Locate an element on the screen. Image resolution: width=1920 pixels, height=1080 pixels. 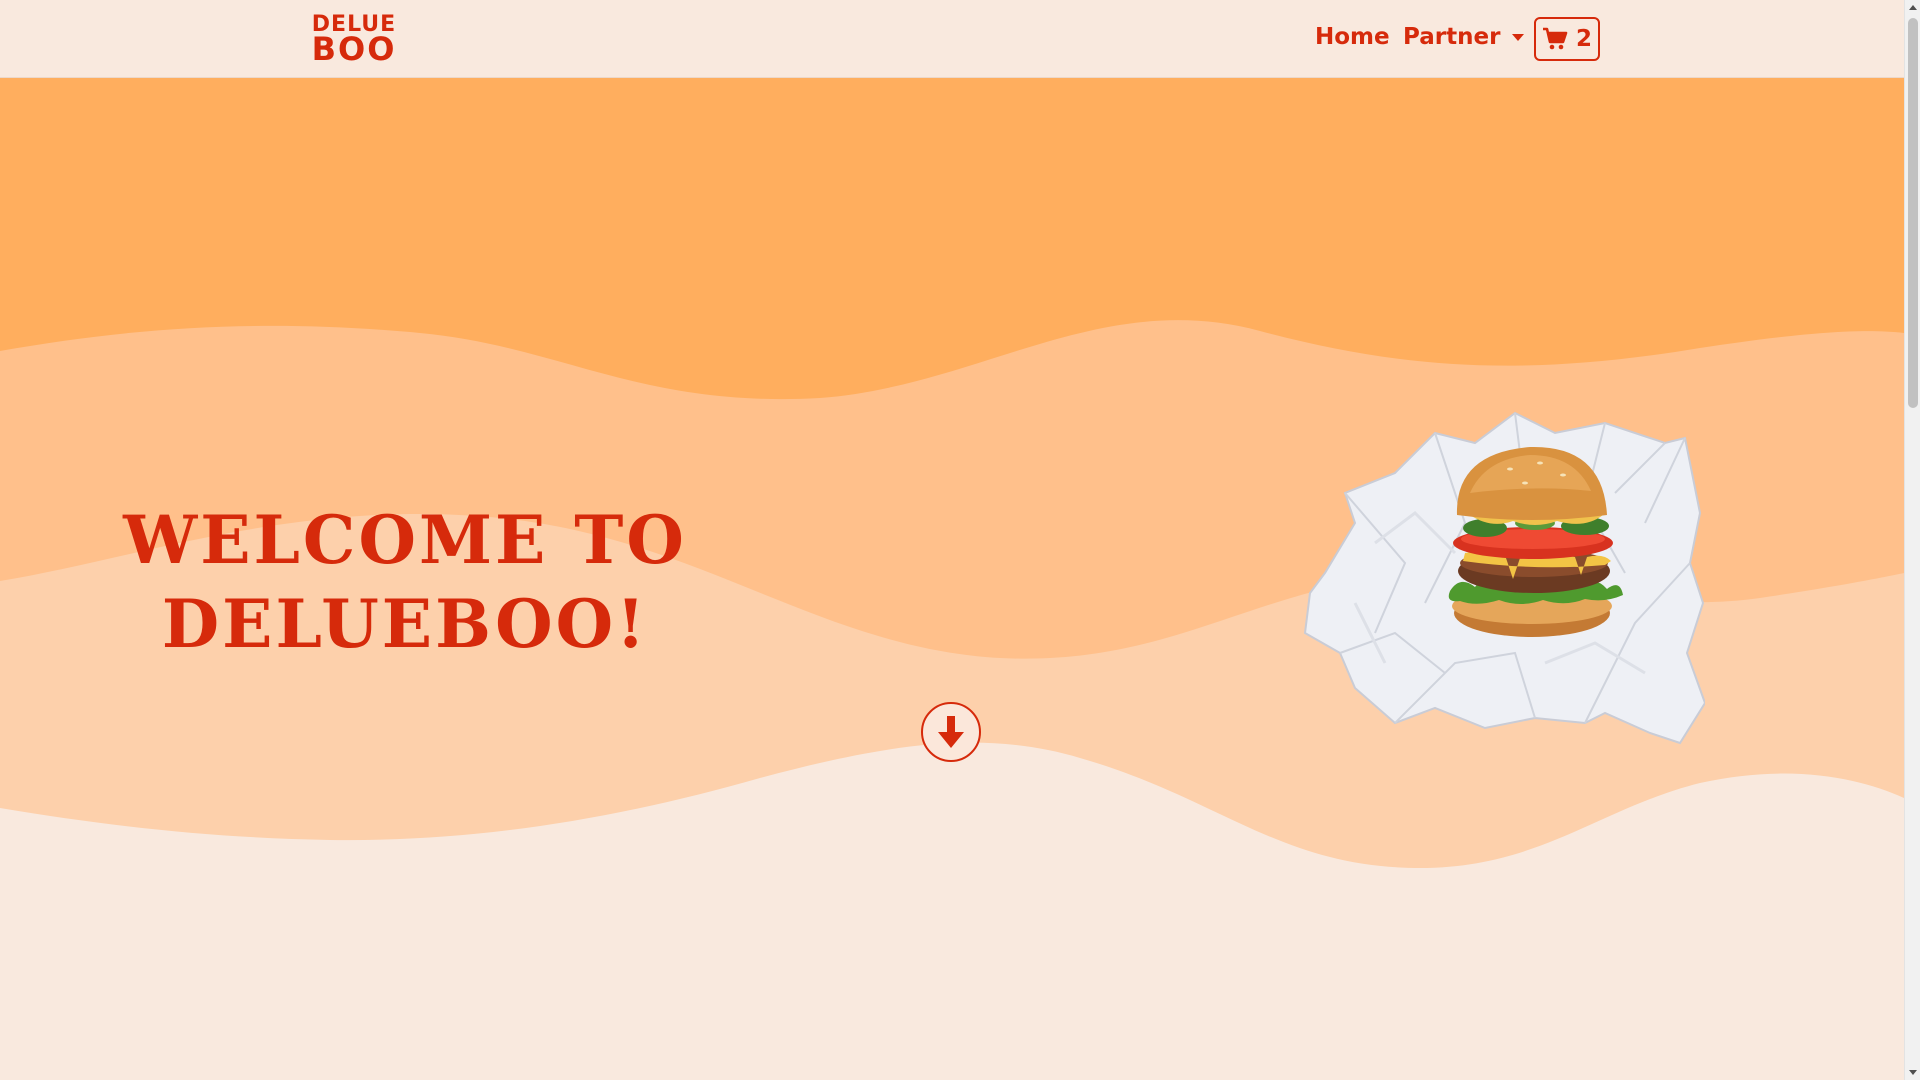
burger-image is located at coordinates (1504, 578).